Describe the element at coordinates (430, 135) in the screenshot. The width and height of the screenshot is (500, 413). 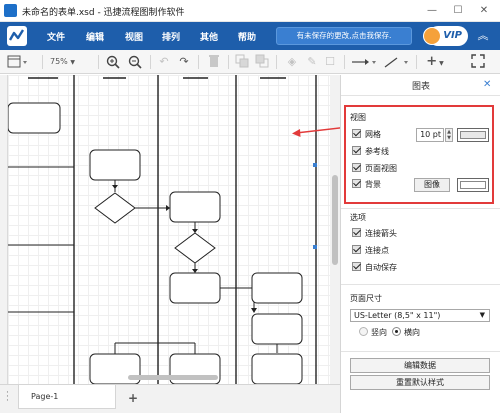
I see `grid-size-input: 10 pt` at that location.